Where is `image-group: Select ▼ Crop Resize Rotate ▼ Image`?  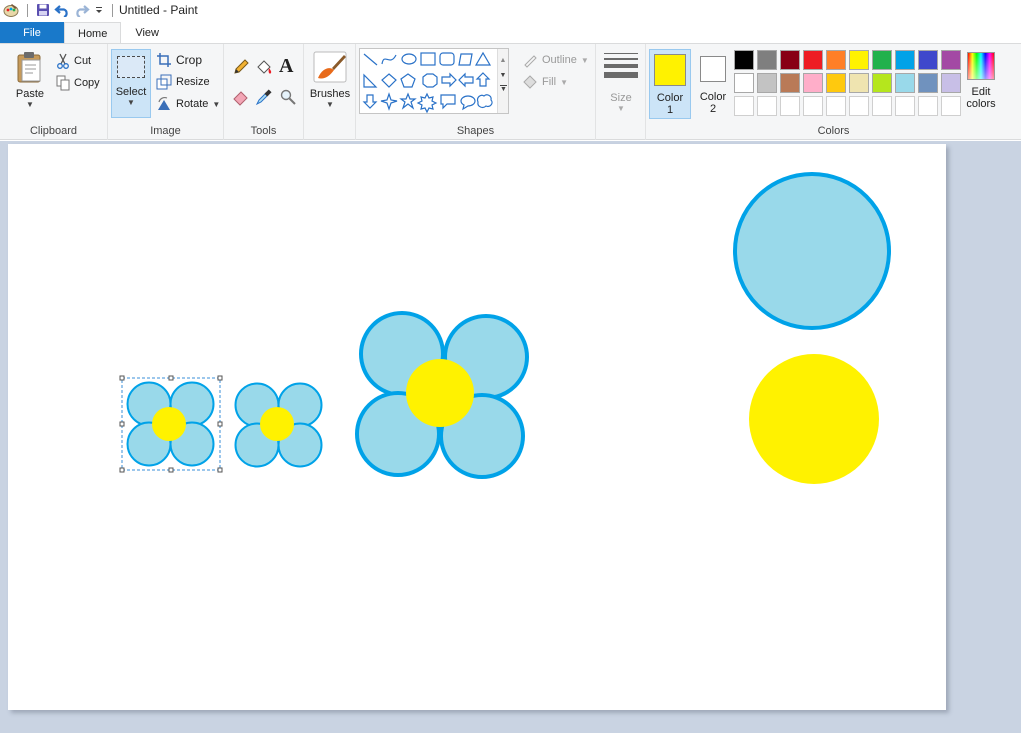 image-group: Select ▼ Crop Resize Rotate ▼ Image is located at coordinates (166, 92).